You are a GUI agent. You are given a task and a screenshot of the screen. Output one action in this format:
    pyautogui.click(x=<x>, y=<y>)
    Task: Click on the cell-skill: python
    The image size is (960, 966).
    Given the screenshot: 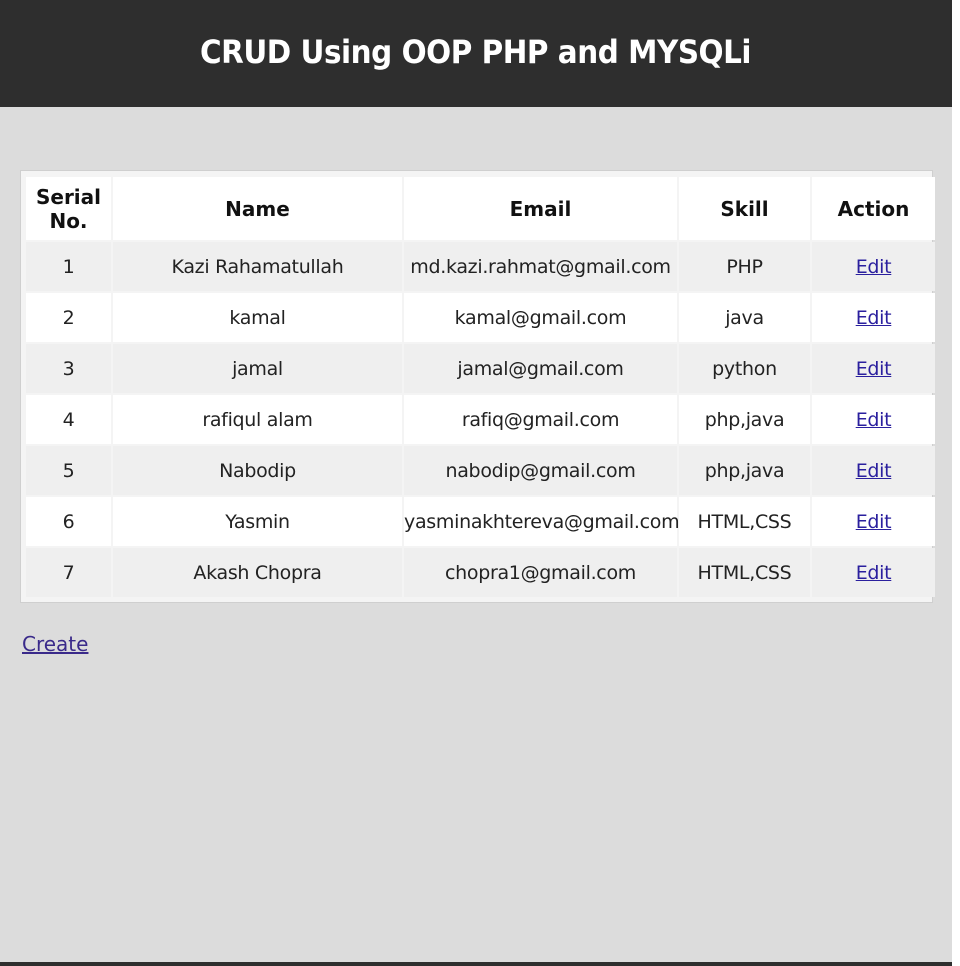 What is the action you would take?
    pyautogui.click(x=744, y=368)
    